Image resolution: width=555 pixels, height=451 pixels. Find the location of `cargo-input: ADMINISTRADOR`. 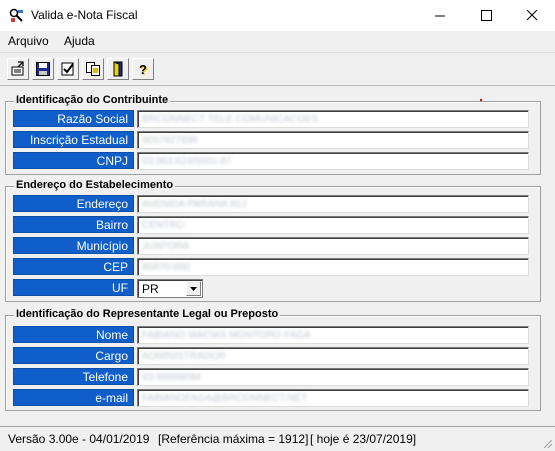

cargo-input: ADMINISTRADOR is located at coordinates (333, 356).